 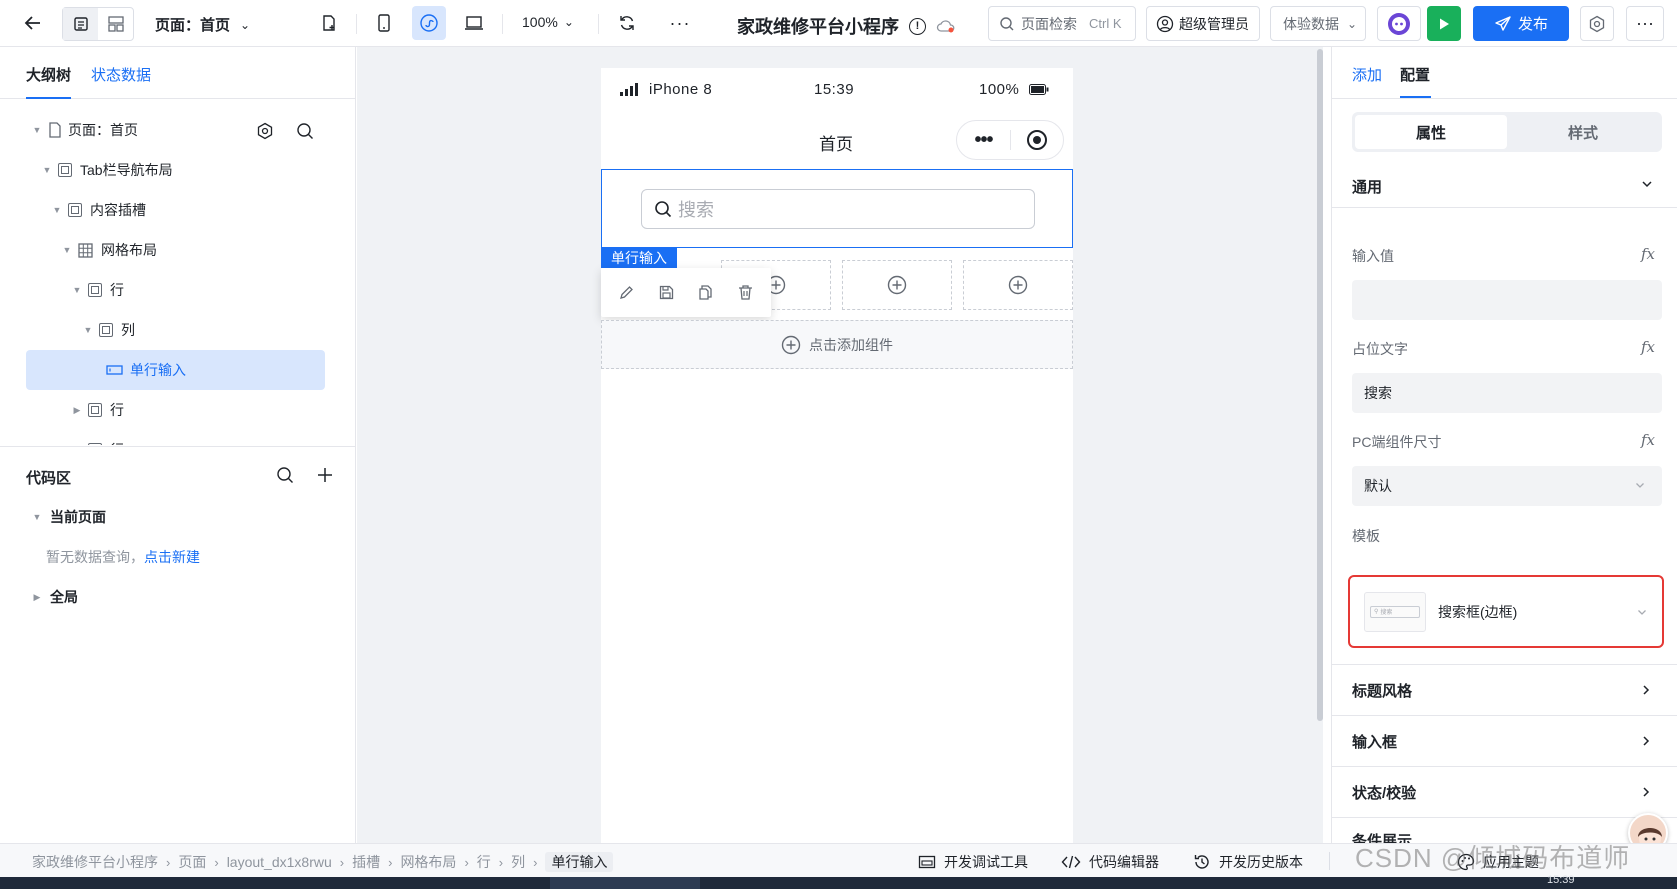 What do you see at coordinates (518, 862) in the screenshot?
I see `breadcrumb-item: 列` at bounding box center [518, 862].